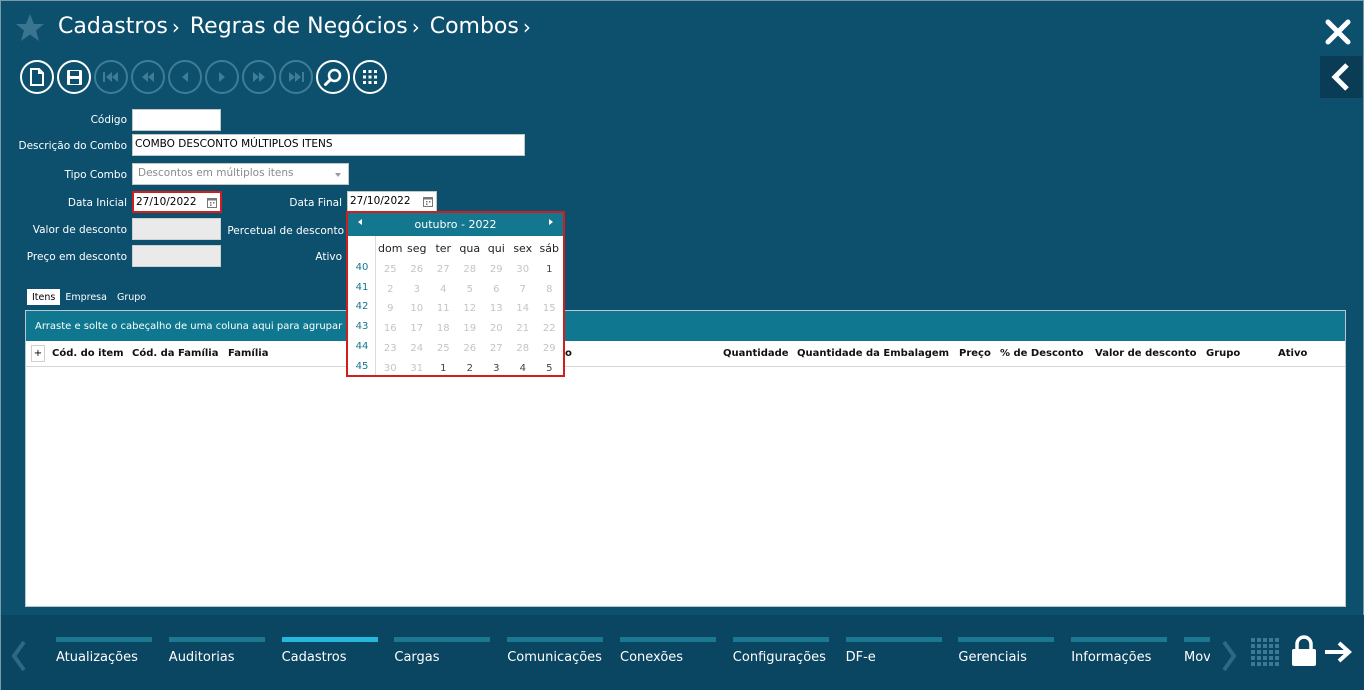 Image resolution: width=1364 pixels, height=690 pixels. What do you see at coordinates (975, 353) in the screenshot?
I see `column-preco: Preço` at bounding box center [975, 353].